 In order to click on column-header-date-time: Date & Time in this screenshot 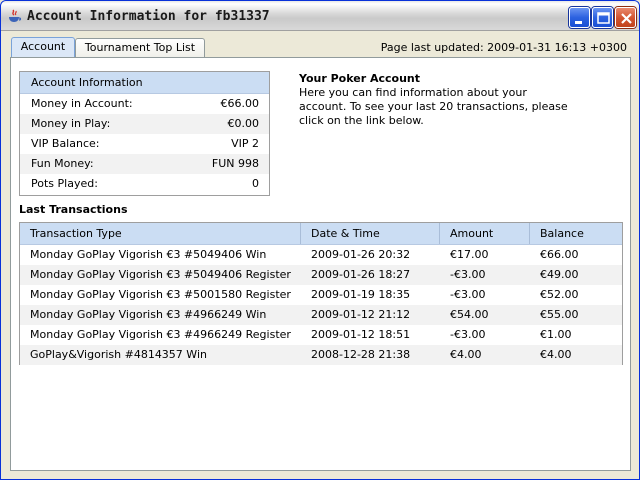, I will do `click(370, 233)`.